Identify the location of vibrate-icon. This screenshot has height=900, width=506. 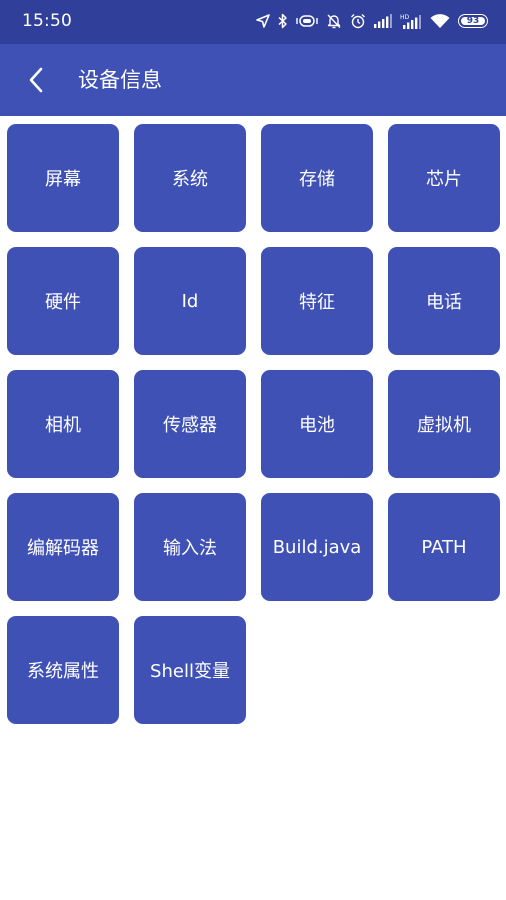
(307, 21).